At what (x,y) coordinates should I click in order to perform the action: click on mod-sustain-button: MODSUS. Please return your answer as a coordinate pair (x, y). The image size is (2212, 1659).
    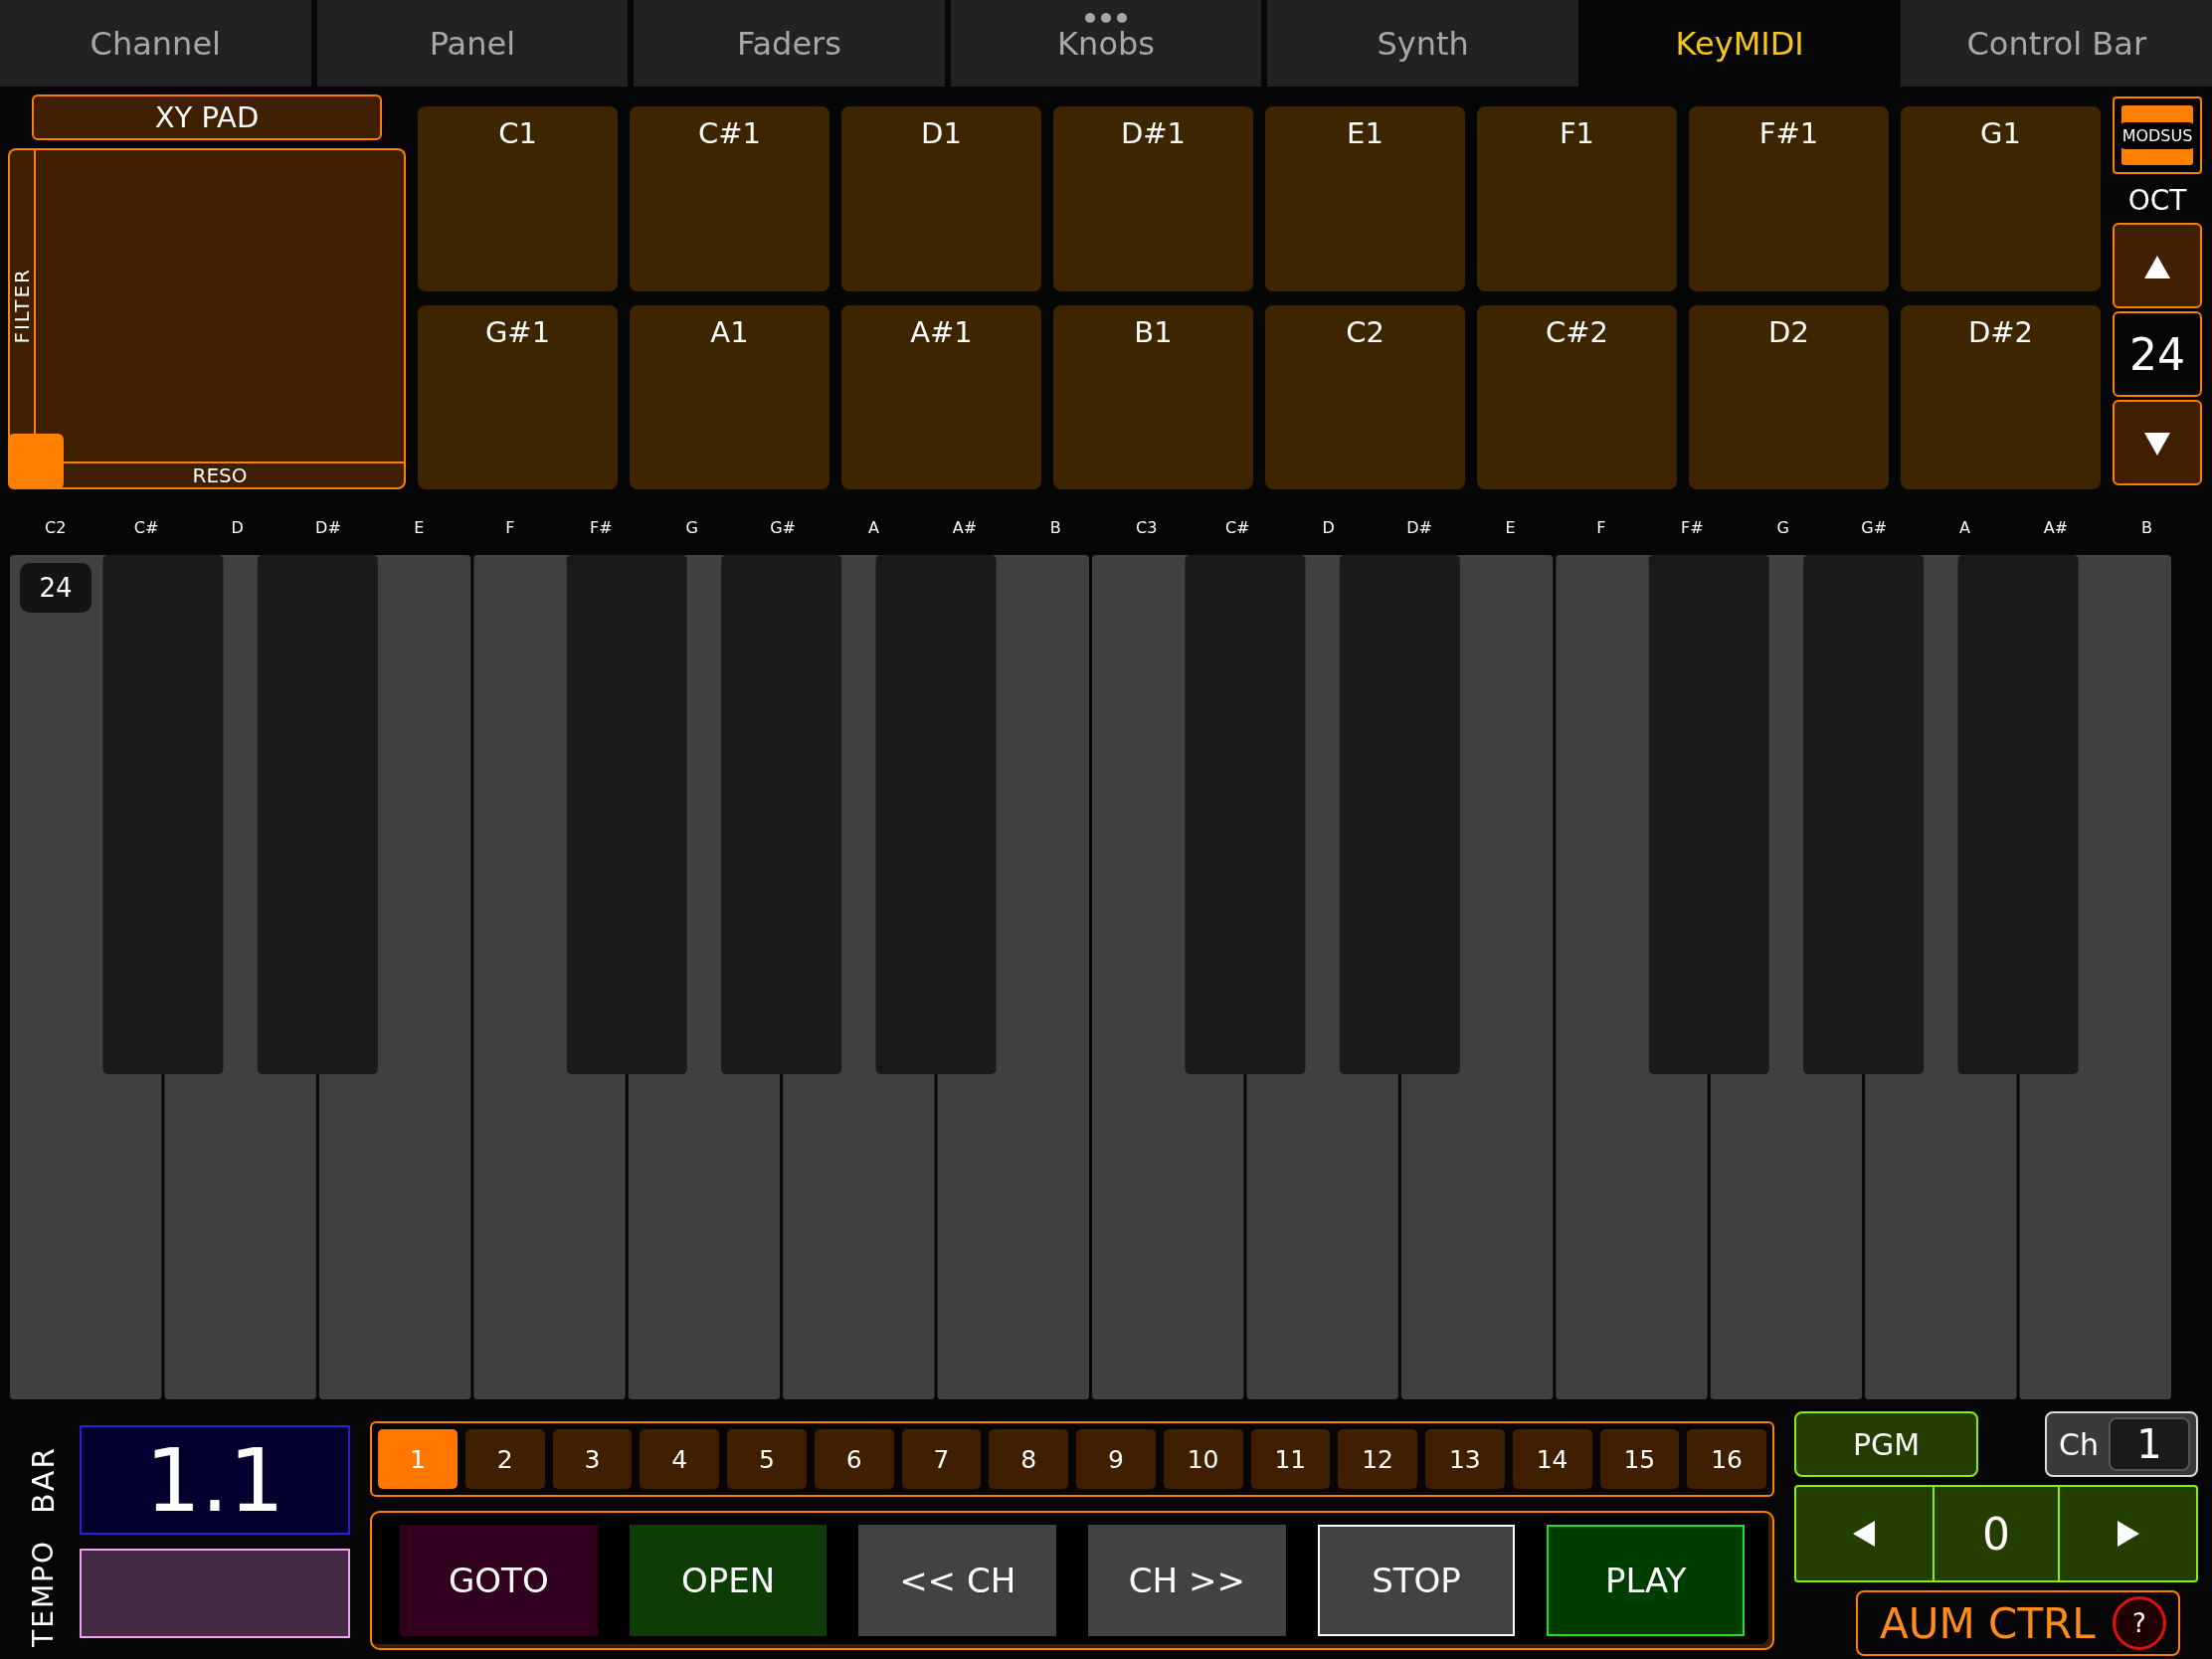
    Looking at the image, I should click on (2157, 135).